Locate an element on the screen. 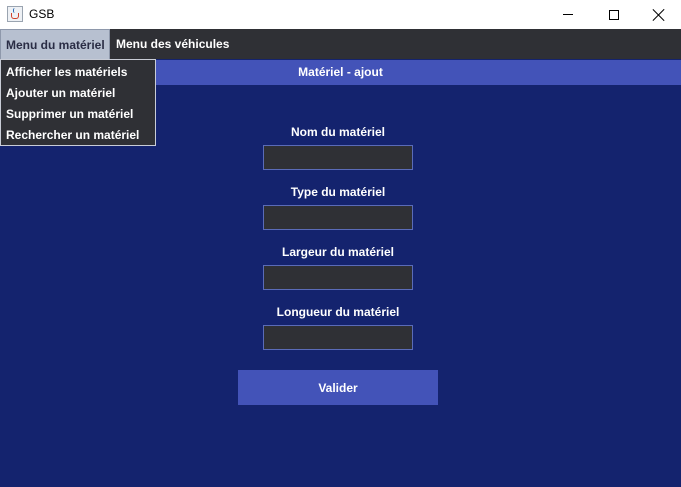 This screenshot has height=487, width=681. valider-button: Valider is located at coordinates (338, 387).